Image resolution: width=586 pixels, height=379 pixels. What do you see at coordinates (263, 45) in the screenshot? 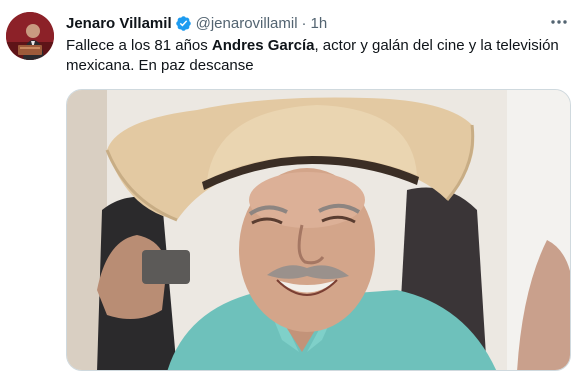
I see `tweet-text-bold: Andres García` at bounding box center [263, 45].